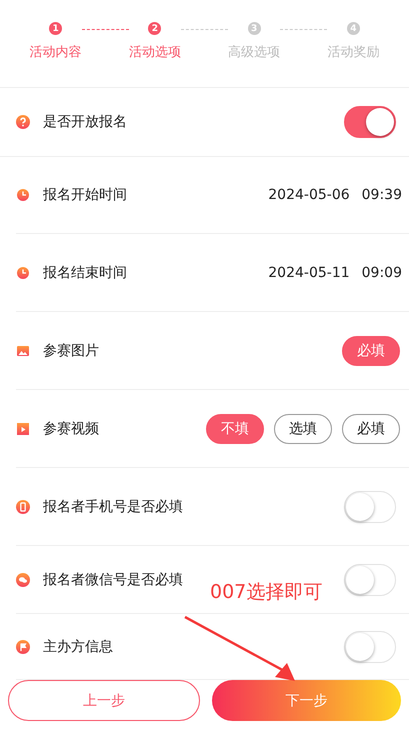  Describe the element at coordinates (85, 122) in the screenshot. I see `setting-label: 是否开放报名` at that location.